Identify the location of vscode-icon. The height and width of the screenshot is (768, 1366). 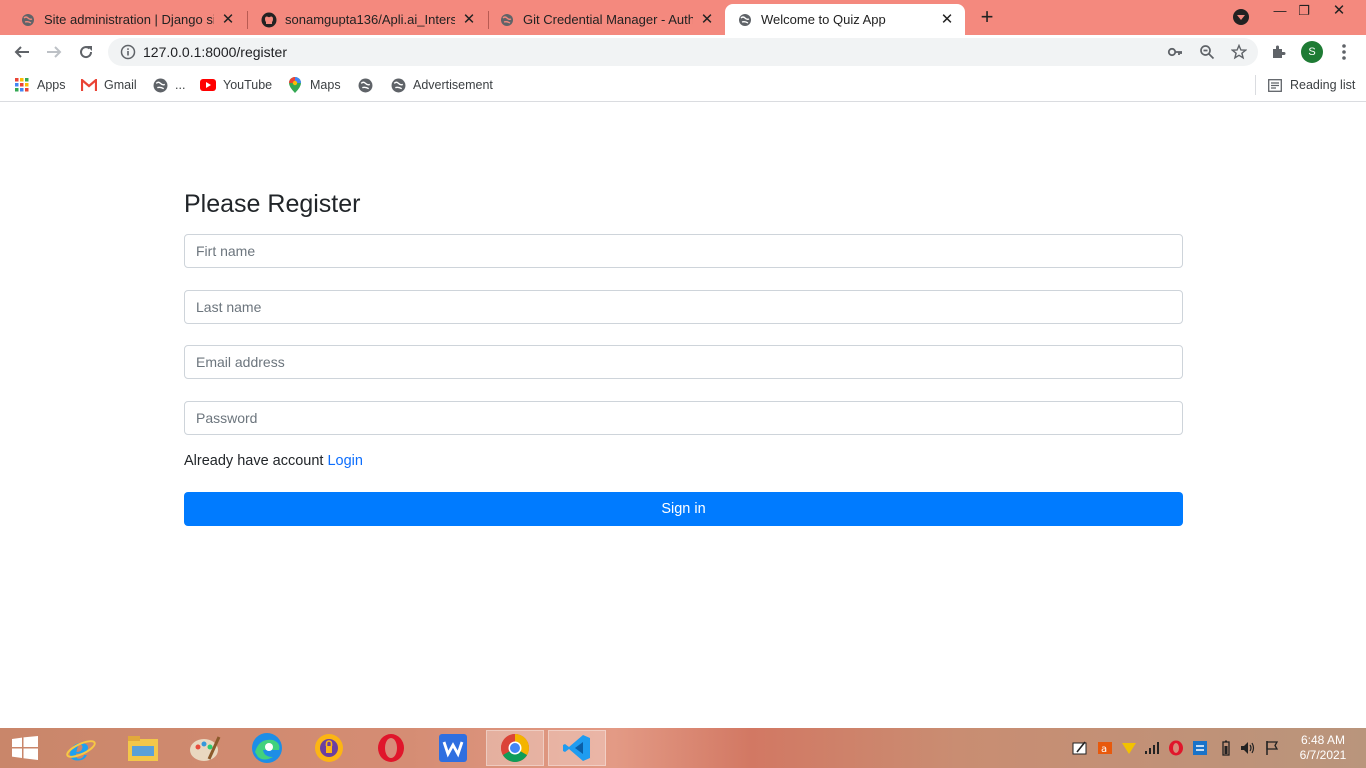
(577, 748).